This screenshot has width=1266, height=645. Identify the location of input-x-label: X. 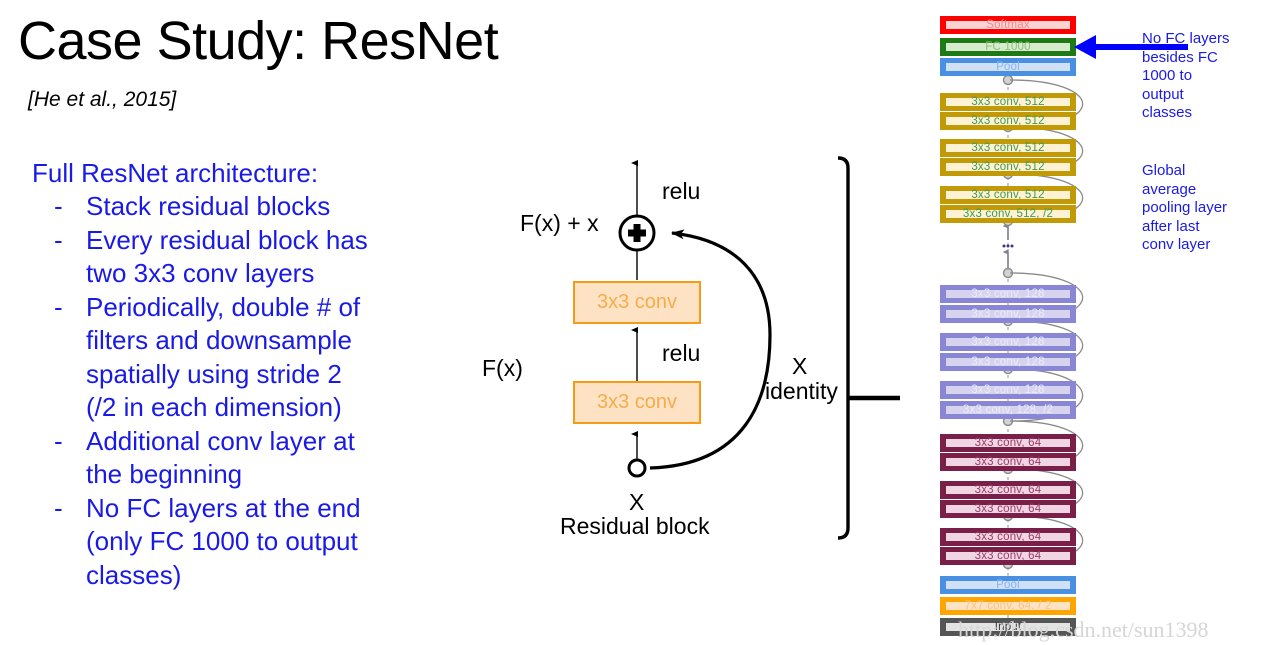
(637, 502).